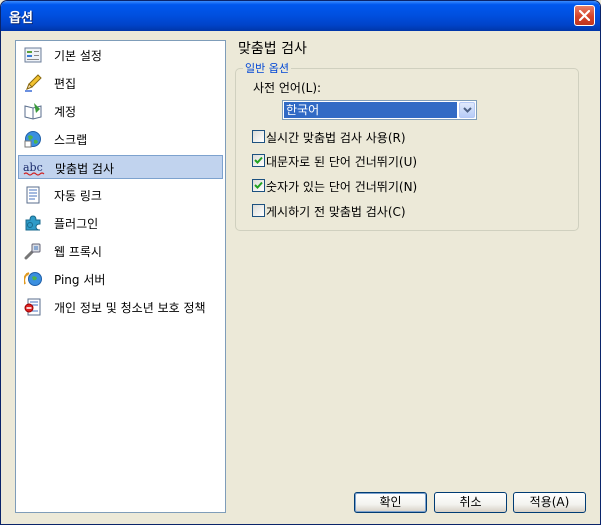 This screenshot has height=525, width=601. I want to click on proxy-icon, so click(32, 251).